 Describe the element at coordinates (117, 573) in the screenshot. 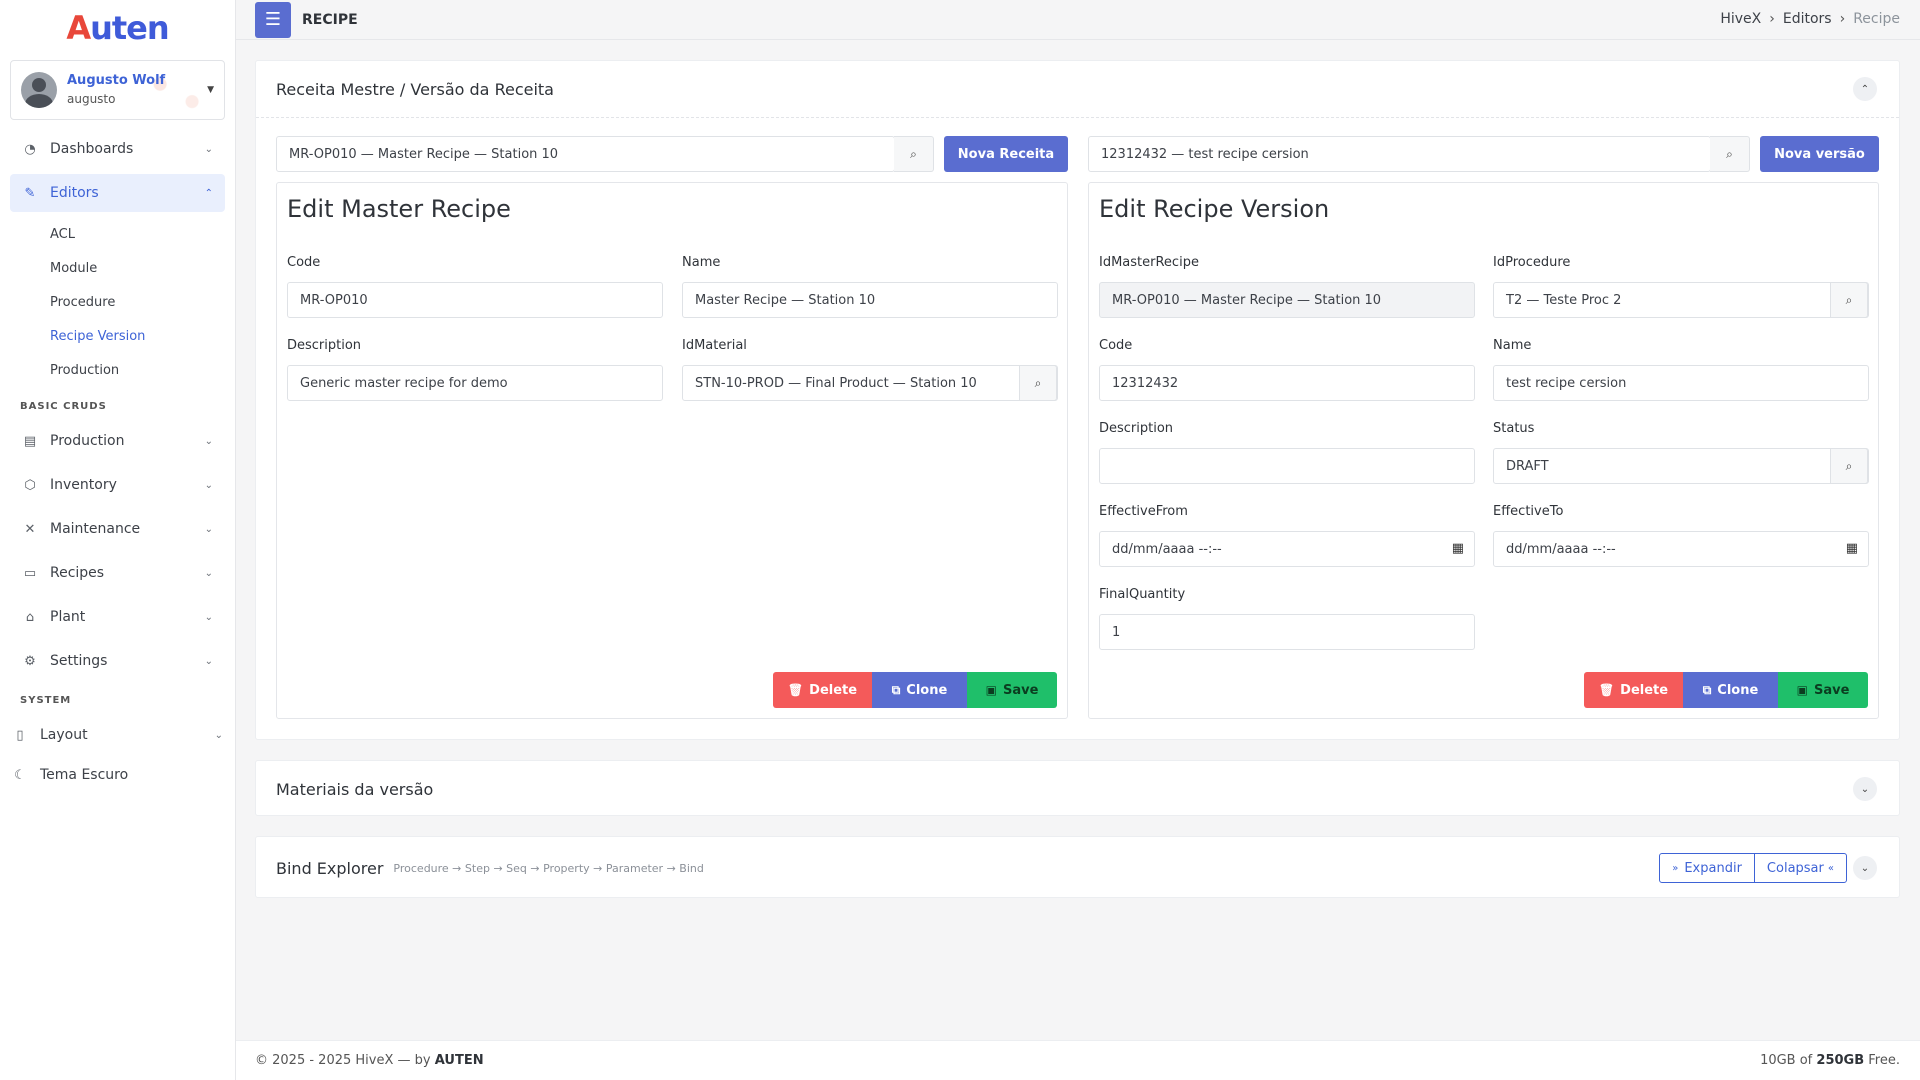

I see `sidebar-item-recipes: ▭ Recipes ⌄` at that location.